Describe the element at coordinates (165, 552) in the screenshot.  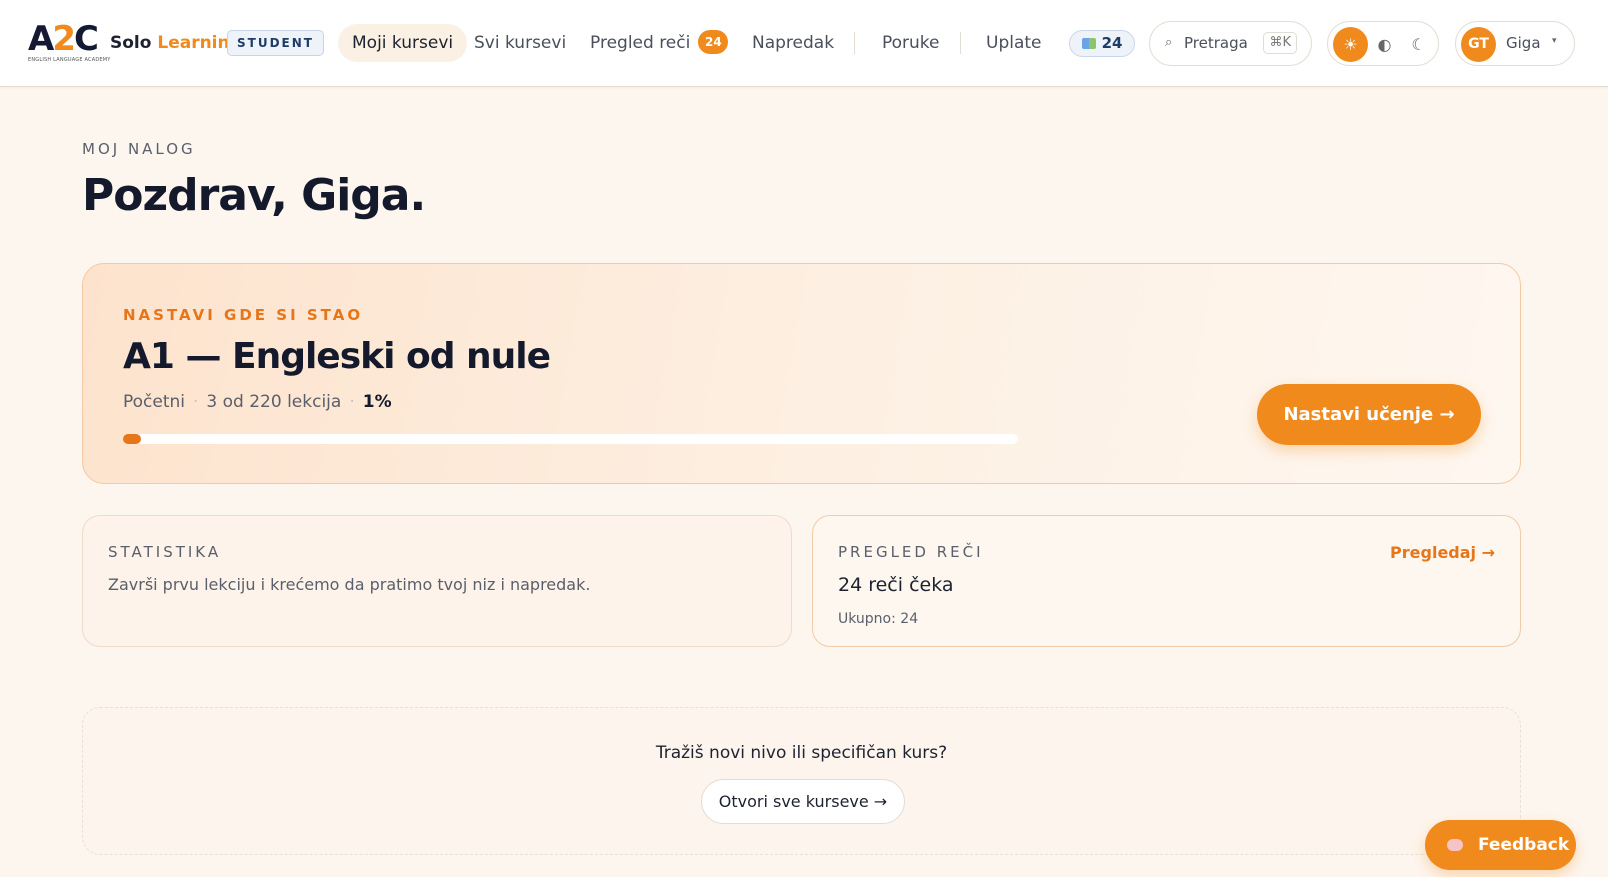
I see `statistics-eyebrow: STATISTIKA` at that location.